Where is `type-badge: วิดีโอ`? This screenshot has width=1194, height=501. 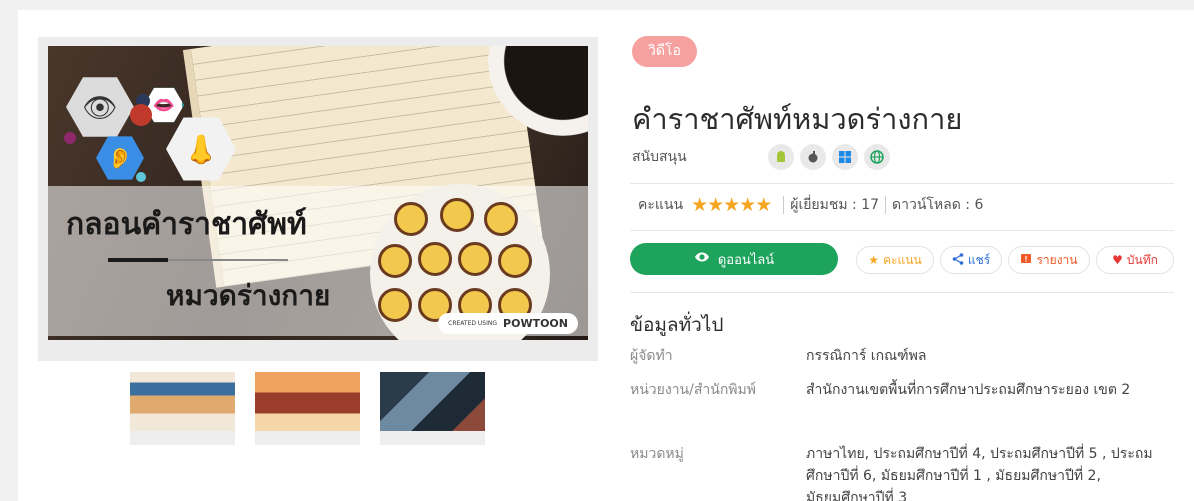
type-badge: วิดีโอ is located at coordinates (664, 51).